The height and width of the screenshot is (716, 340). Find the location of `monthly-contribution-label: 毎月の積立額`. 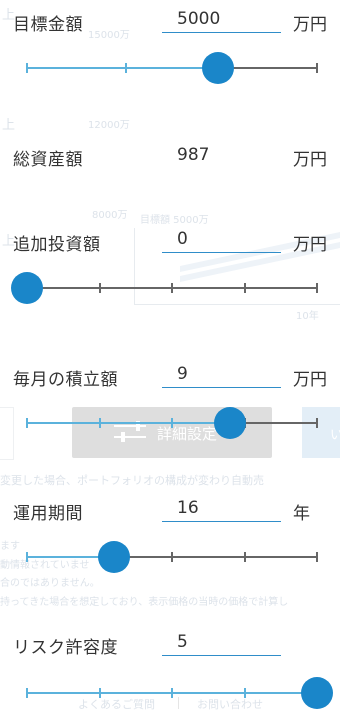

monthly-contribution-label: 毎月の積立額 is located at coordinates (65, 380).